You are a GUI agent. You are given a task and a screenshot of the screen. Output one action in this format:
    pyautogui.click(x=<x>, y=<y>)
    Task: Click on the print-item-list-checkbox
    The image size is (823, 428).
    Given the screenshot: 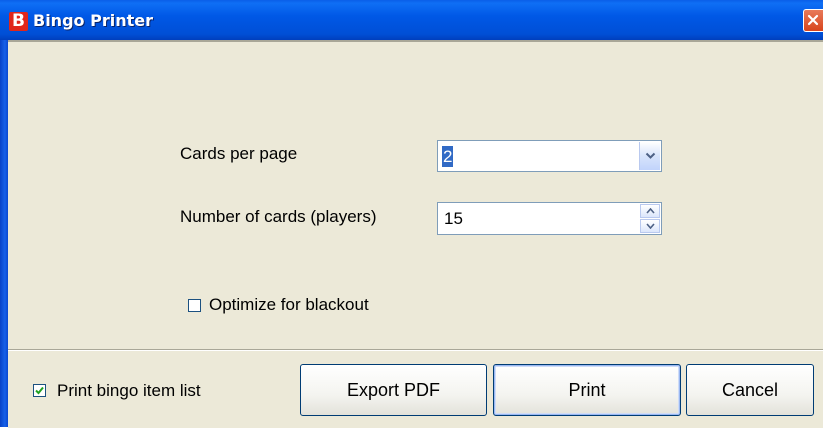 What is the action you would take?
    pyautogui.click(x=39, y=390)
    